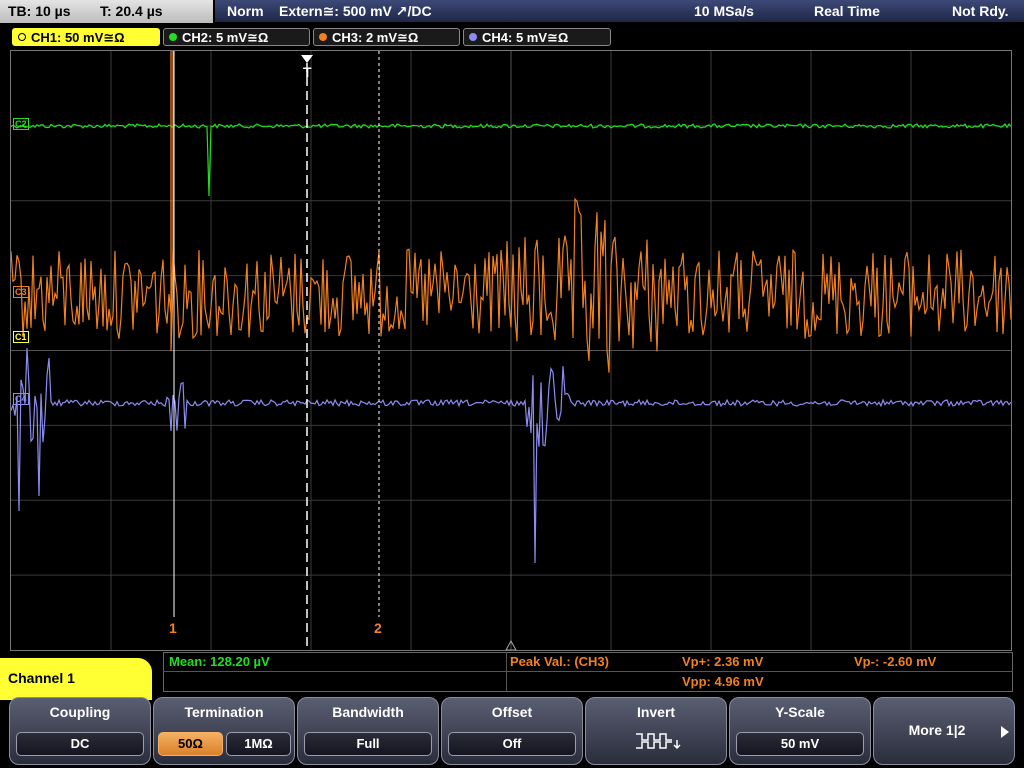 Image resolution: width=1024 pixels, height=768 pixels. I want to click on offset-value-button: Off, so click(512, 744).